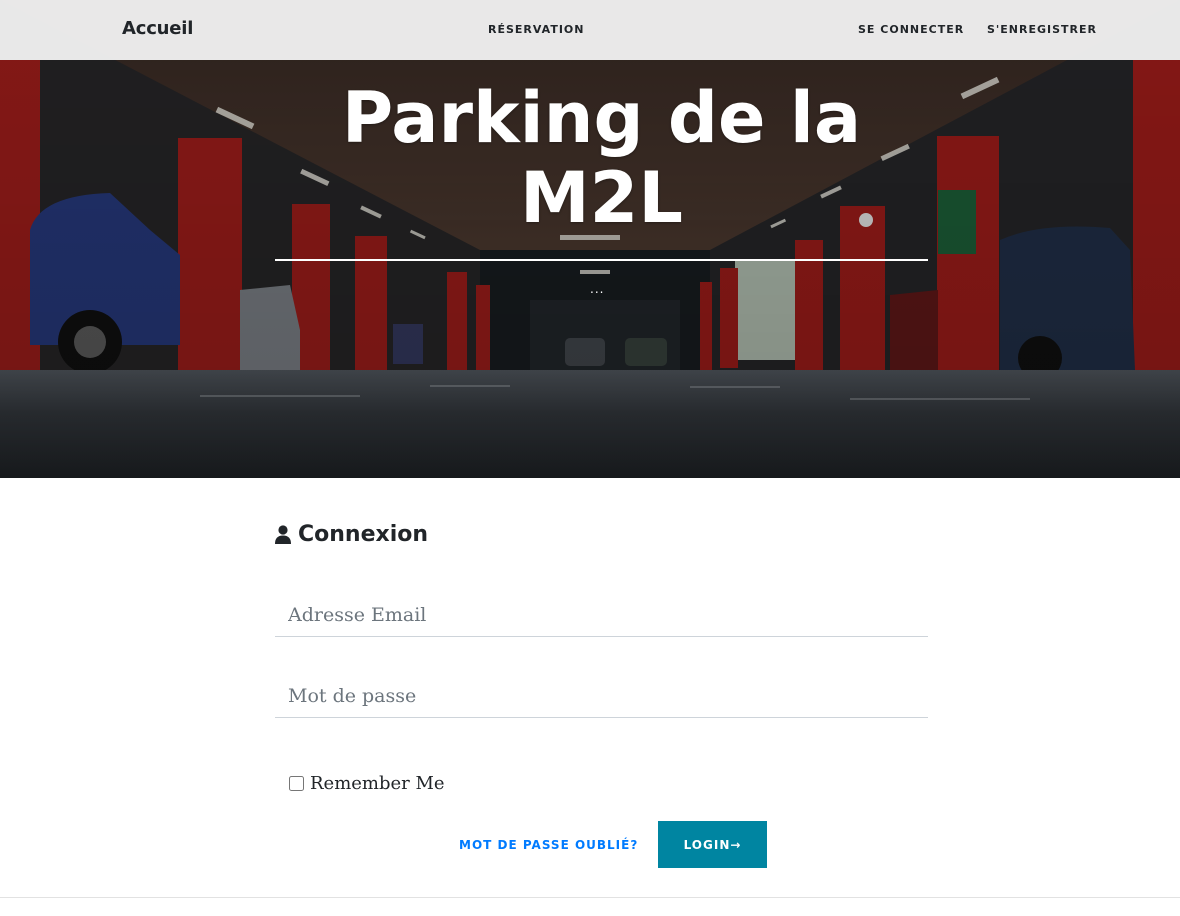 Image resolution: width=1180 pixels, height=916 pixels. Describe the element at coordinates (601, 696) in the screenshot. I see `password-field` at that location.